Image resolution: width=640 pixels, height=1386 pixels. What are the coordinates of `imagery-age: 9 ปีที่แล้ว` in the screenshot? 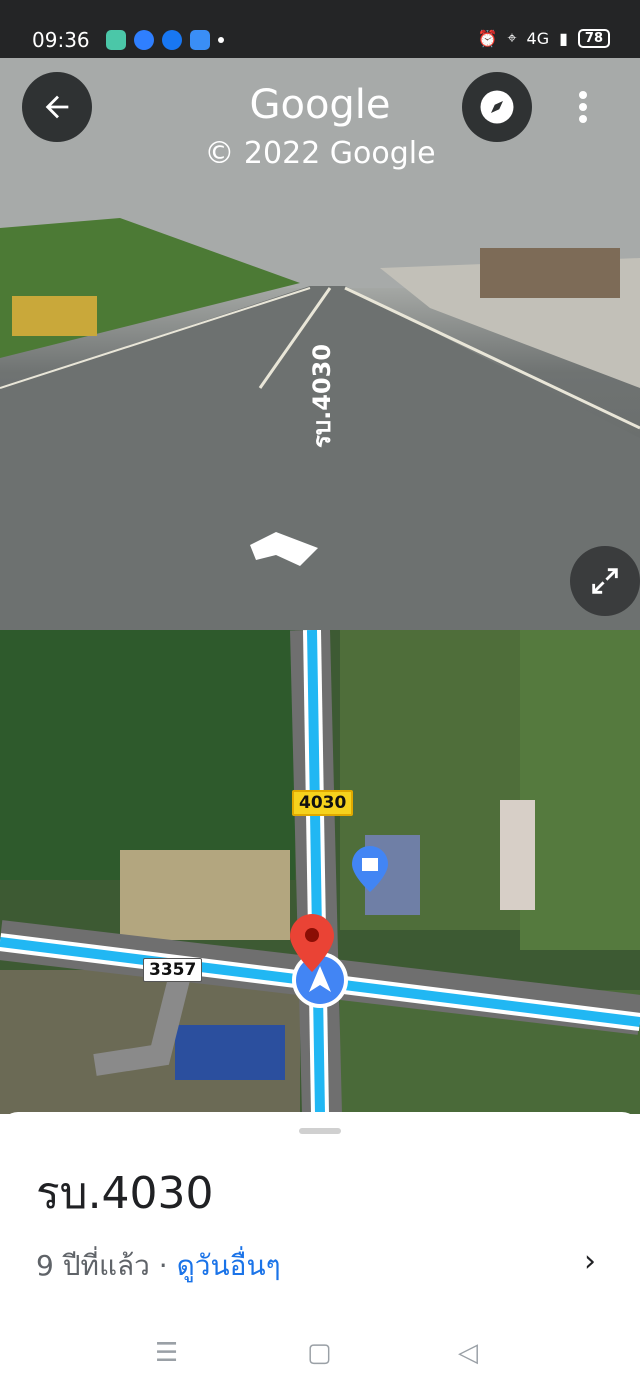 It's located at (93, 1265).